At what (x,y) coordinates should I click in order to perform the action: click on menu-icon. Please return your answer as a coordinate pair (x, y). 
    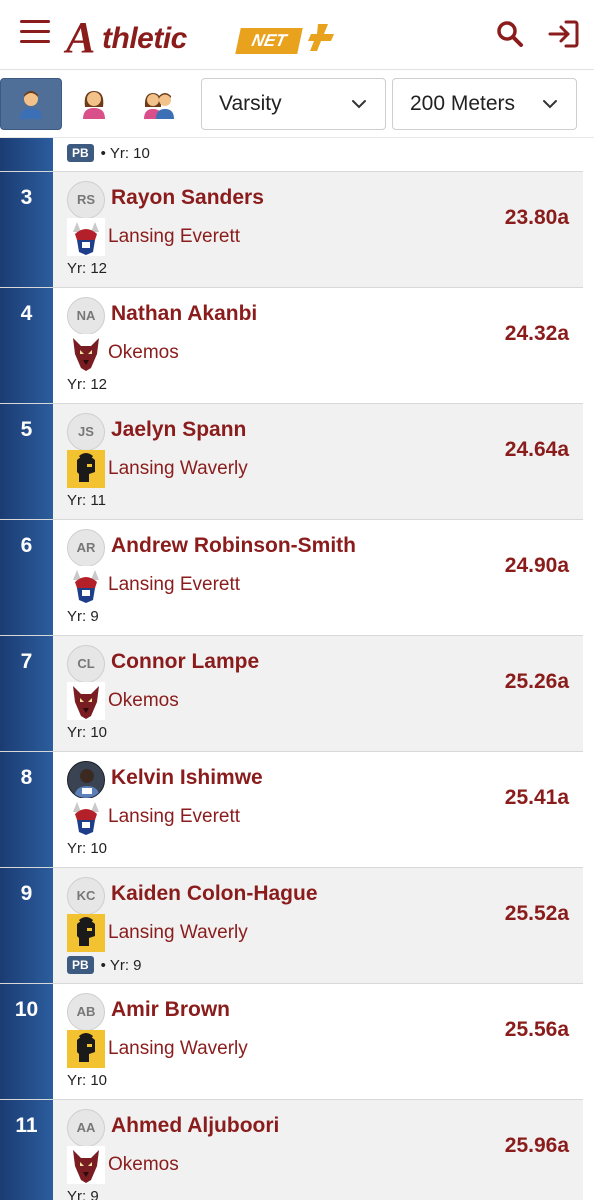
    Looking at the image, I should click on (35, 33).